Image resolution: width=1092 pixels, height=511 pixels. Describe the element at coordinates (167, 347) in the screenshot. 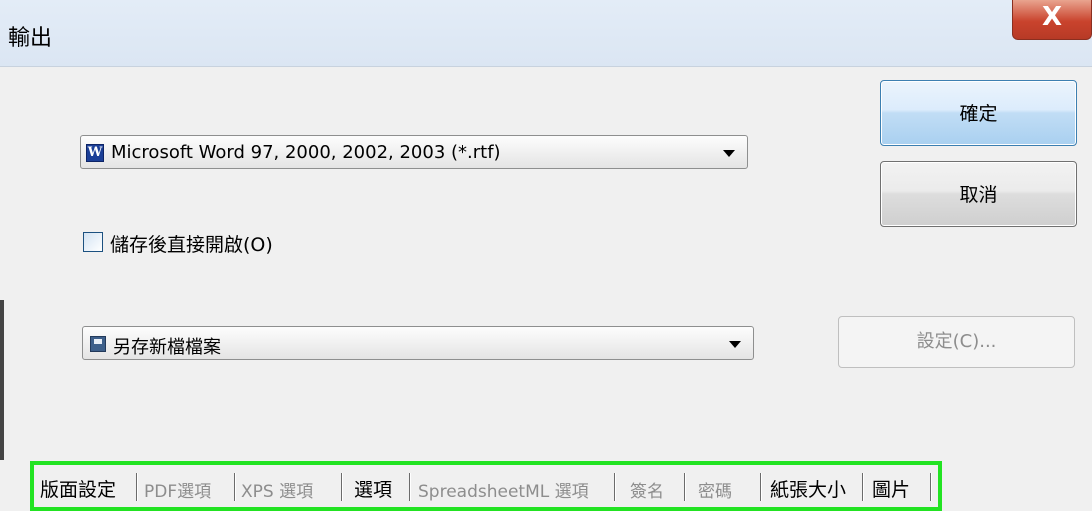

I see `destination-dropdown-value: 另存新檔檔案` at that location.